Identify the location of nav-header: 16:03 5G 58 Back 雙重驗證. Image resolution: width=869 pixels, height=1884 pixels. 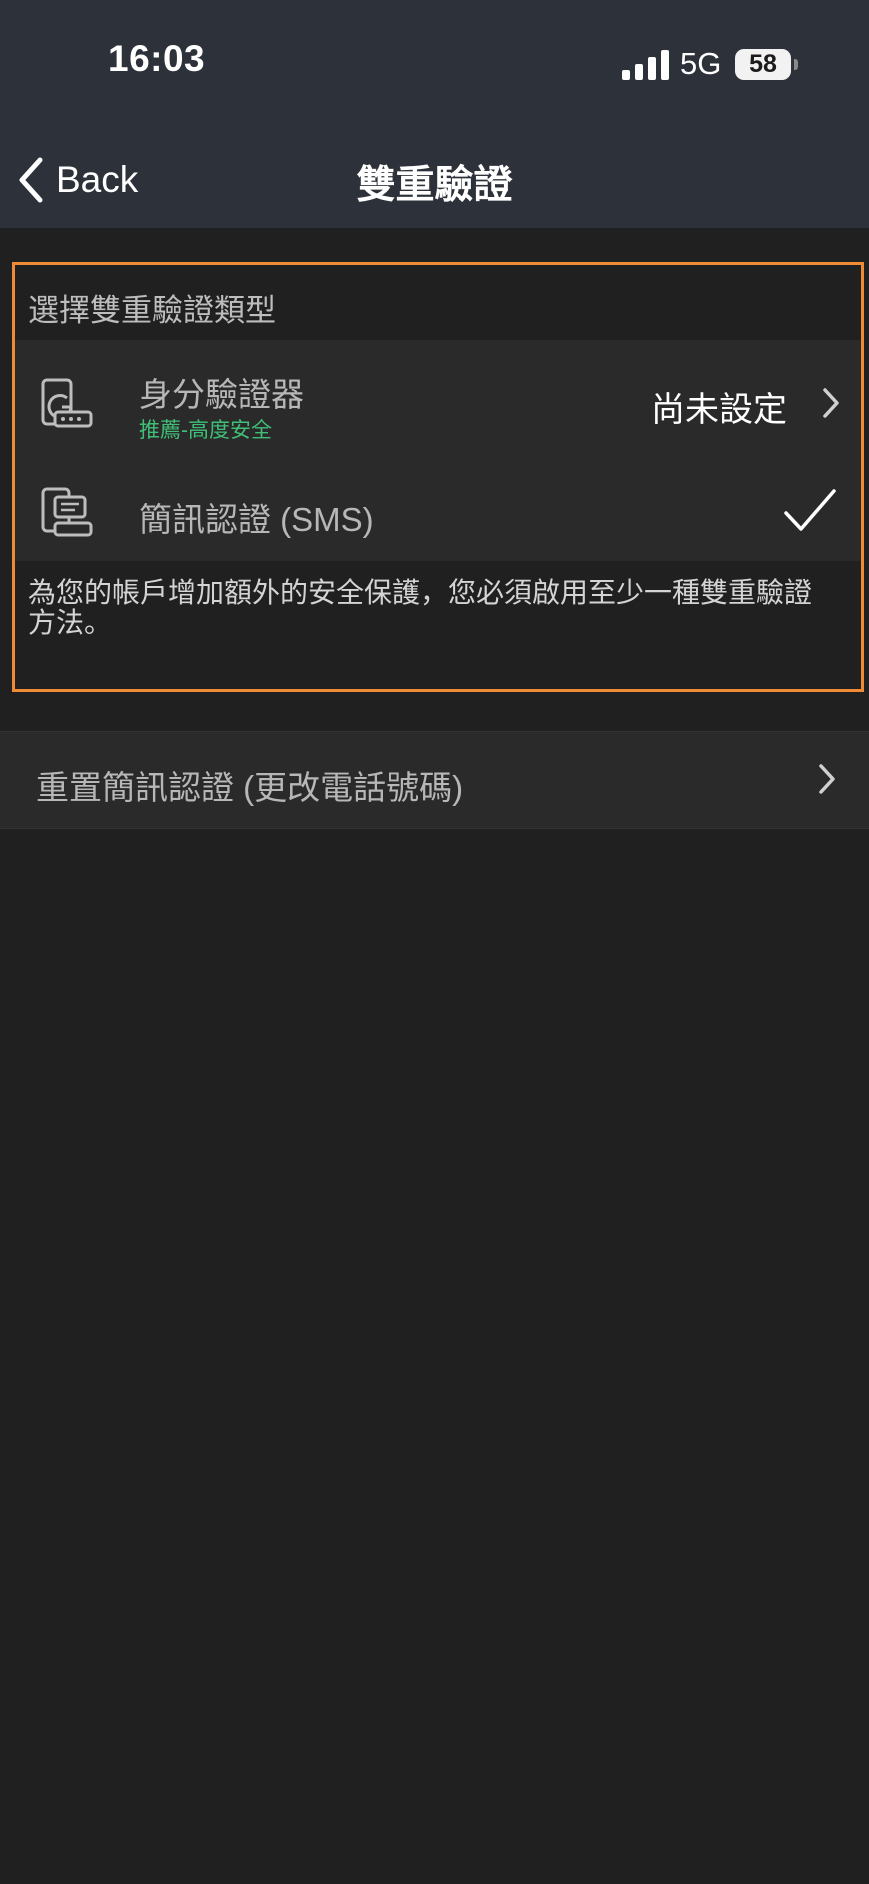
(434, 114).